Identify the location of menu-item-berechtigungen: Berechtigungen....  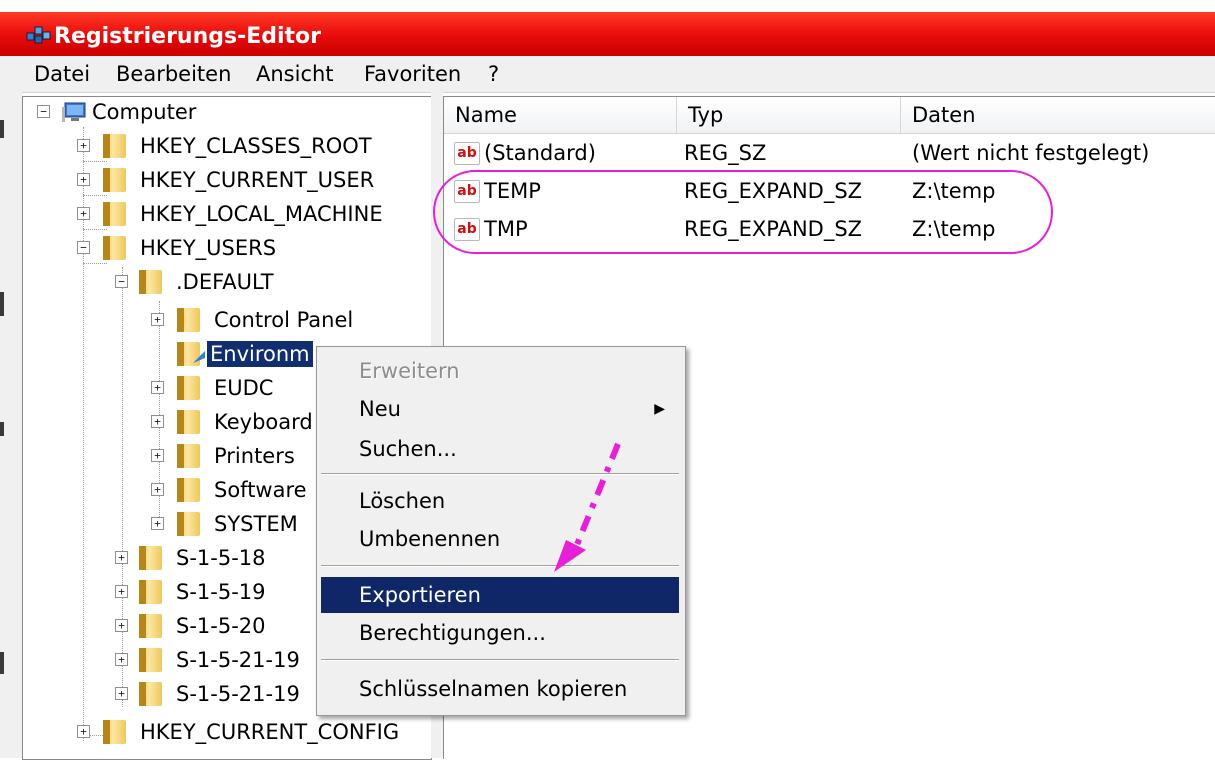
(500, 633).